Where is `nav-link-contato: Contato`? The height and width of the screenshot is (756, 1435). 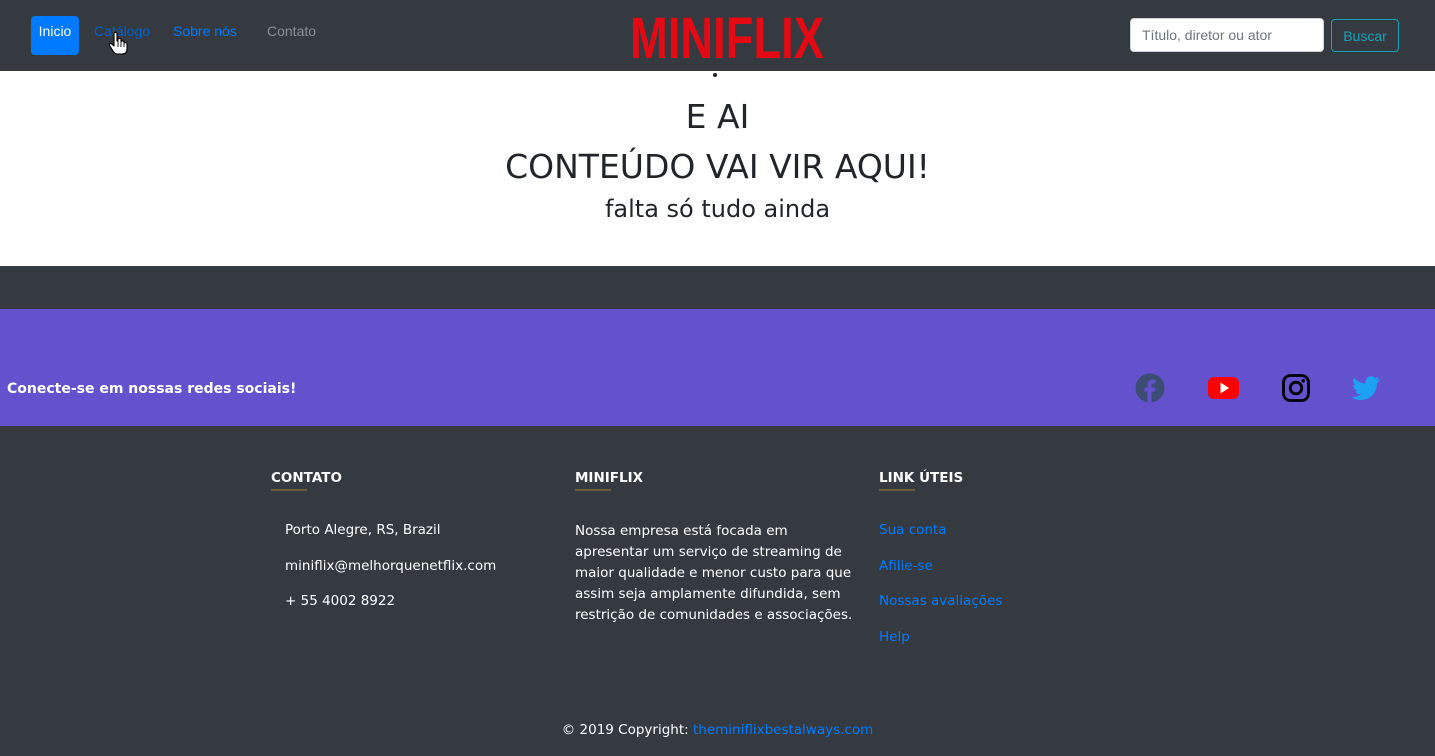
nav-link-contato: Contato is located at coordinates (291, 35).